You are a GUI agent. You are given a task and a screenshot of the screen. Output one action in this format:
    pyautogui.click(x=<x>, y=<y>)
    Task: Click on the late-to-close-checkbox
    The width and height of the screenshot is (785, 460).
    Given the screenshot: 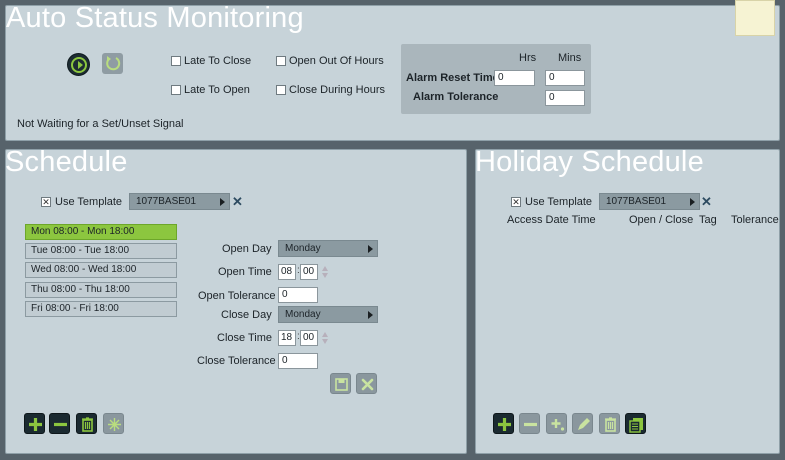 What is the action you would take?
    pyautogui.click(x=176, y=61)
    